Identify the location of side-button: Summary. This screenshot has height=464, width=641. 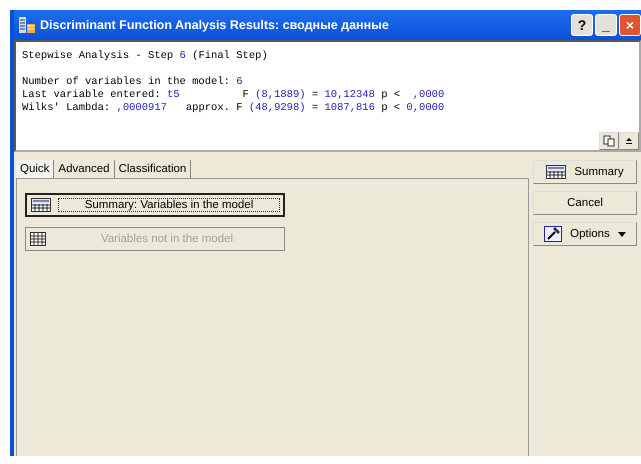
(585, 172).